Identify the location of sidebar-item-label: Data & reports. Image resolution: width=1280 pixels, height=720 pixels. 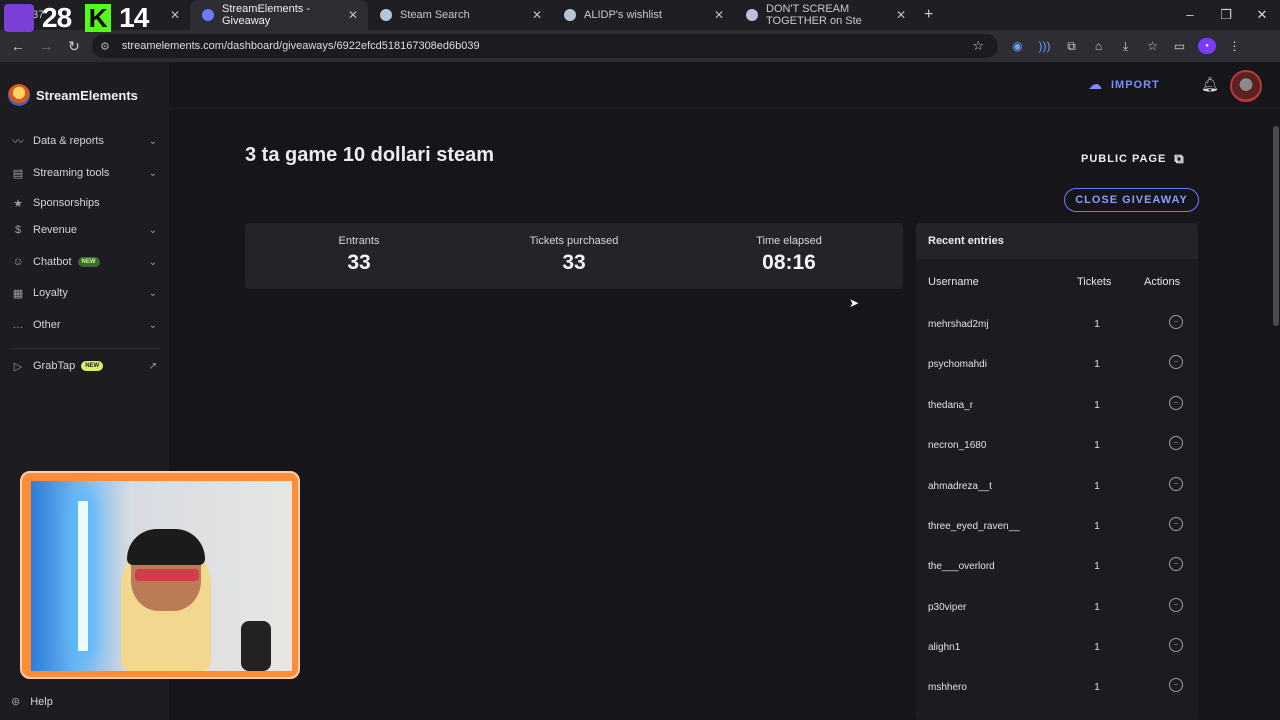
(68, 141).